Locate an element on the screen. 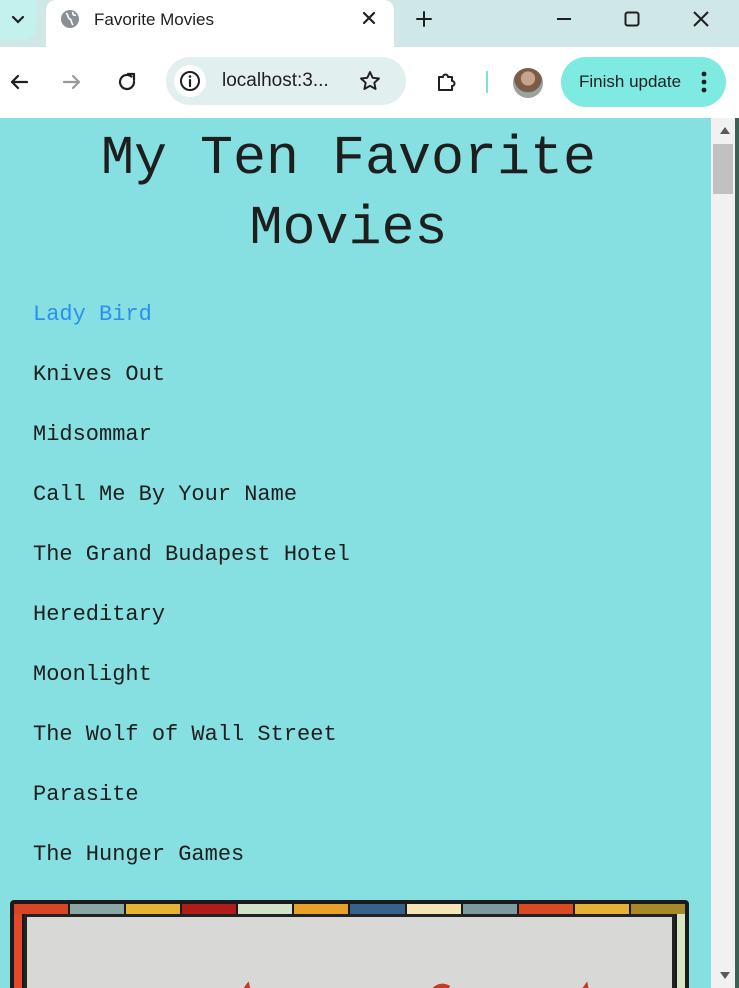 Image resolution: width=739 pixels, height=988 pixels. poster-artwork is located at coordinates (416, 984).